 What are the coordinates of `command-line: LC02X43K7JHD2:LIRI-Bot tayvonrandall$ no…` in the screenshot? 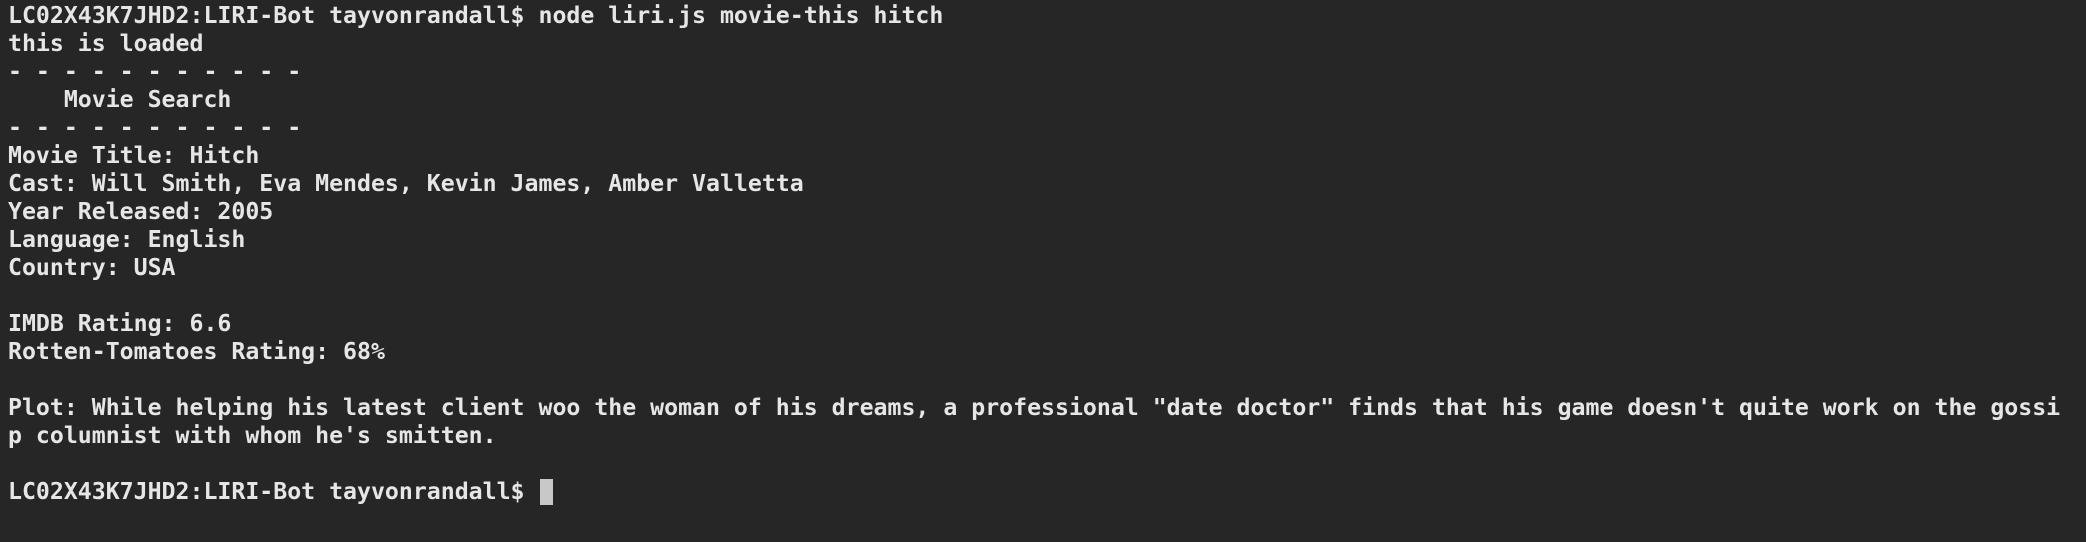 It's located at (476, 15).